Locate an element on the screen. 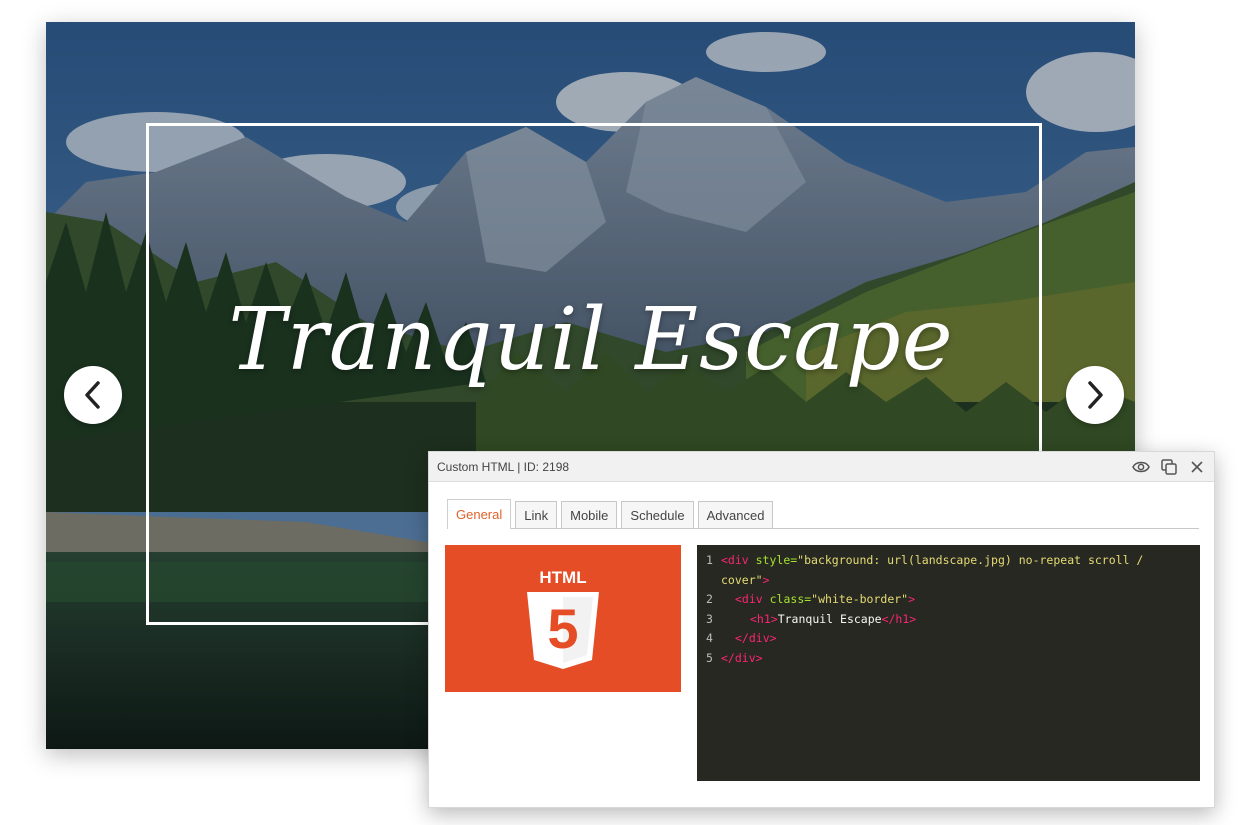 Image resolution: width=1251 pixels, height=825 pixels. tab-link: Link is located at coordinates (536, 514).